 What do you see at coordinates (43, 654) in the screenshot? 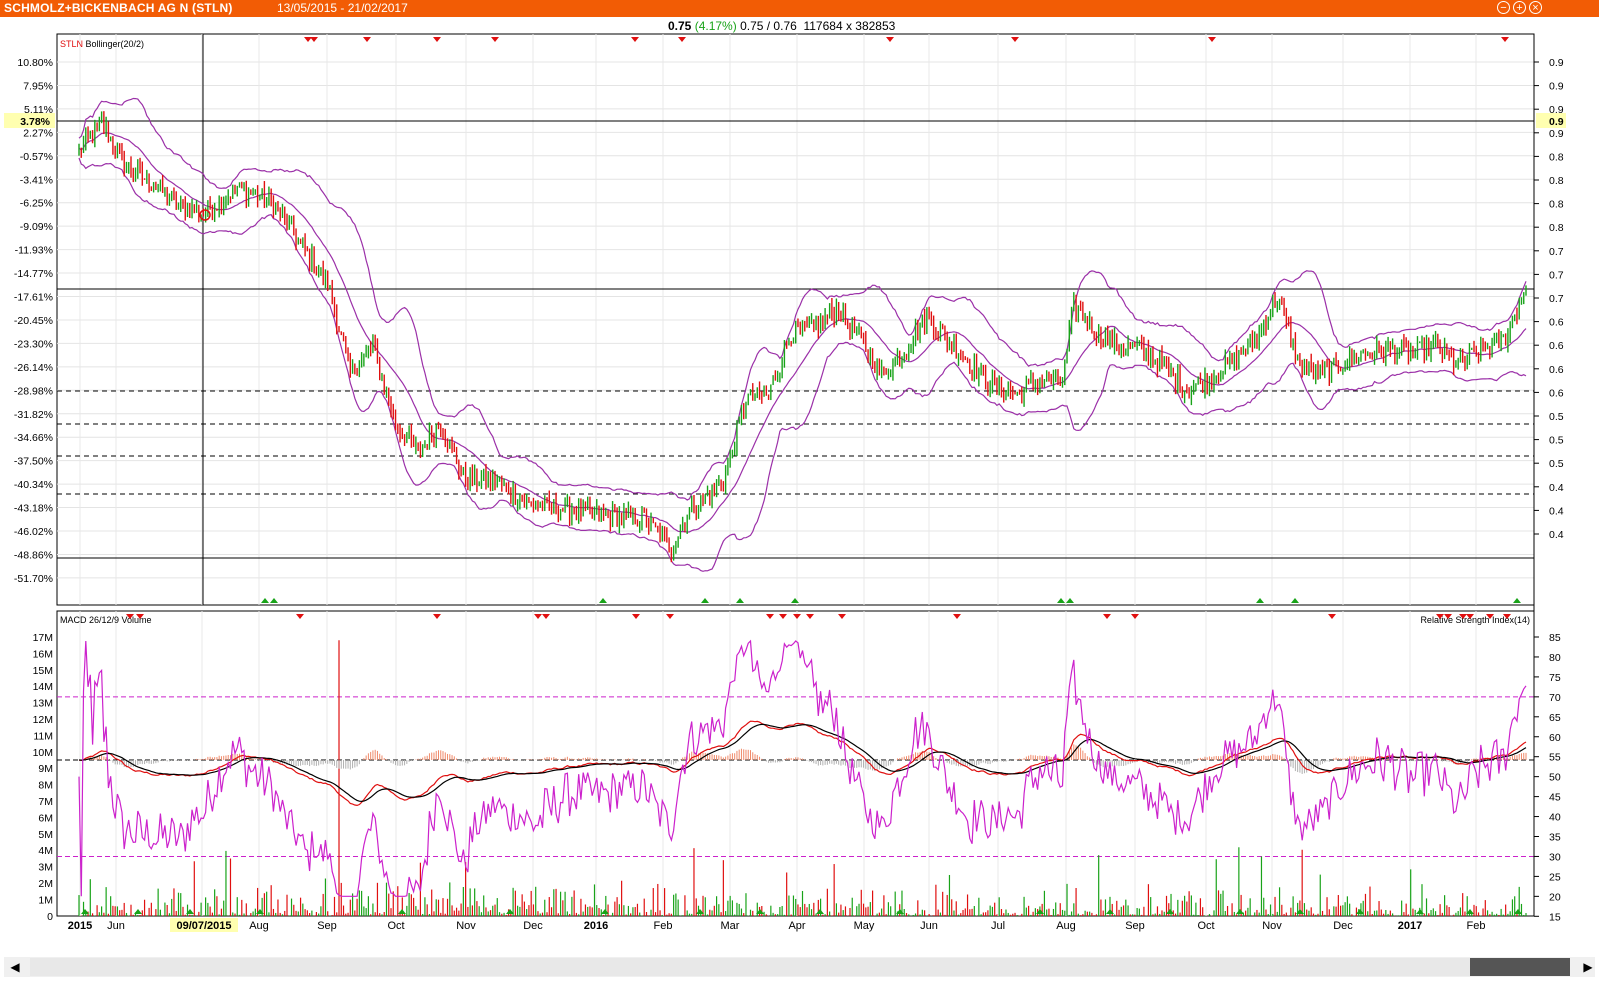
I see `volume-tick-label: 16M` at bounding box center [43, 654].